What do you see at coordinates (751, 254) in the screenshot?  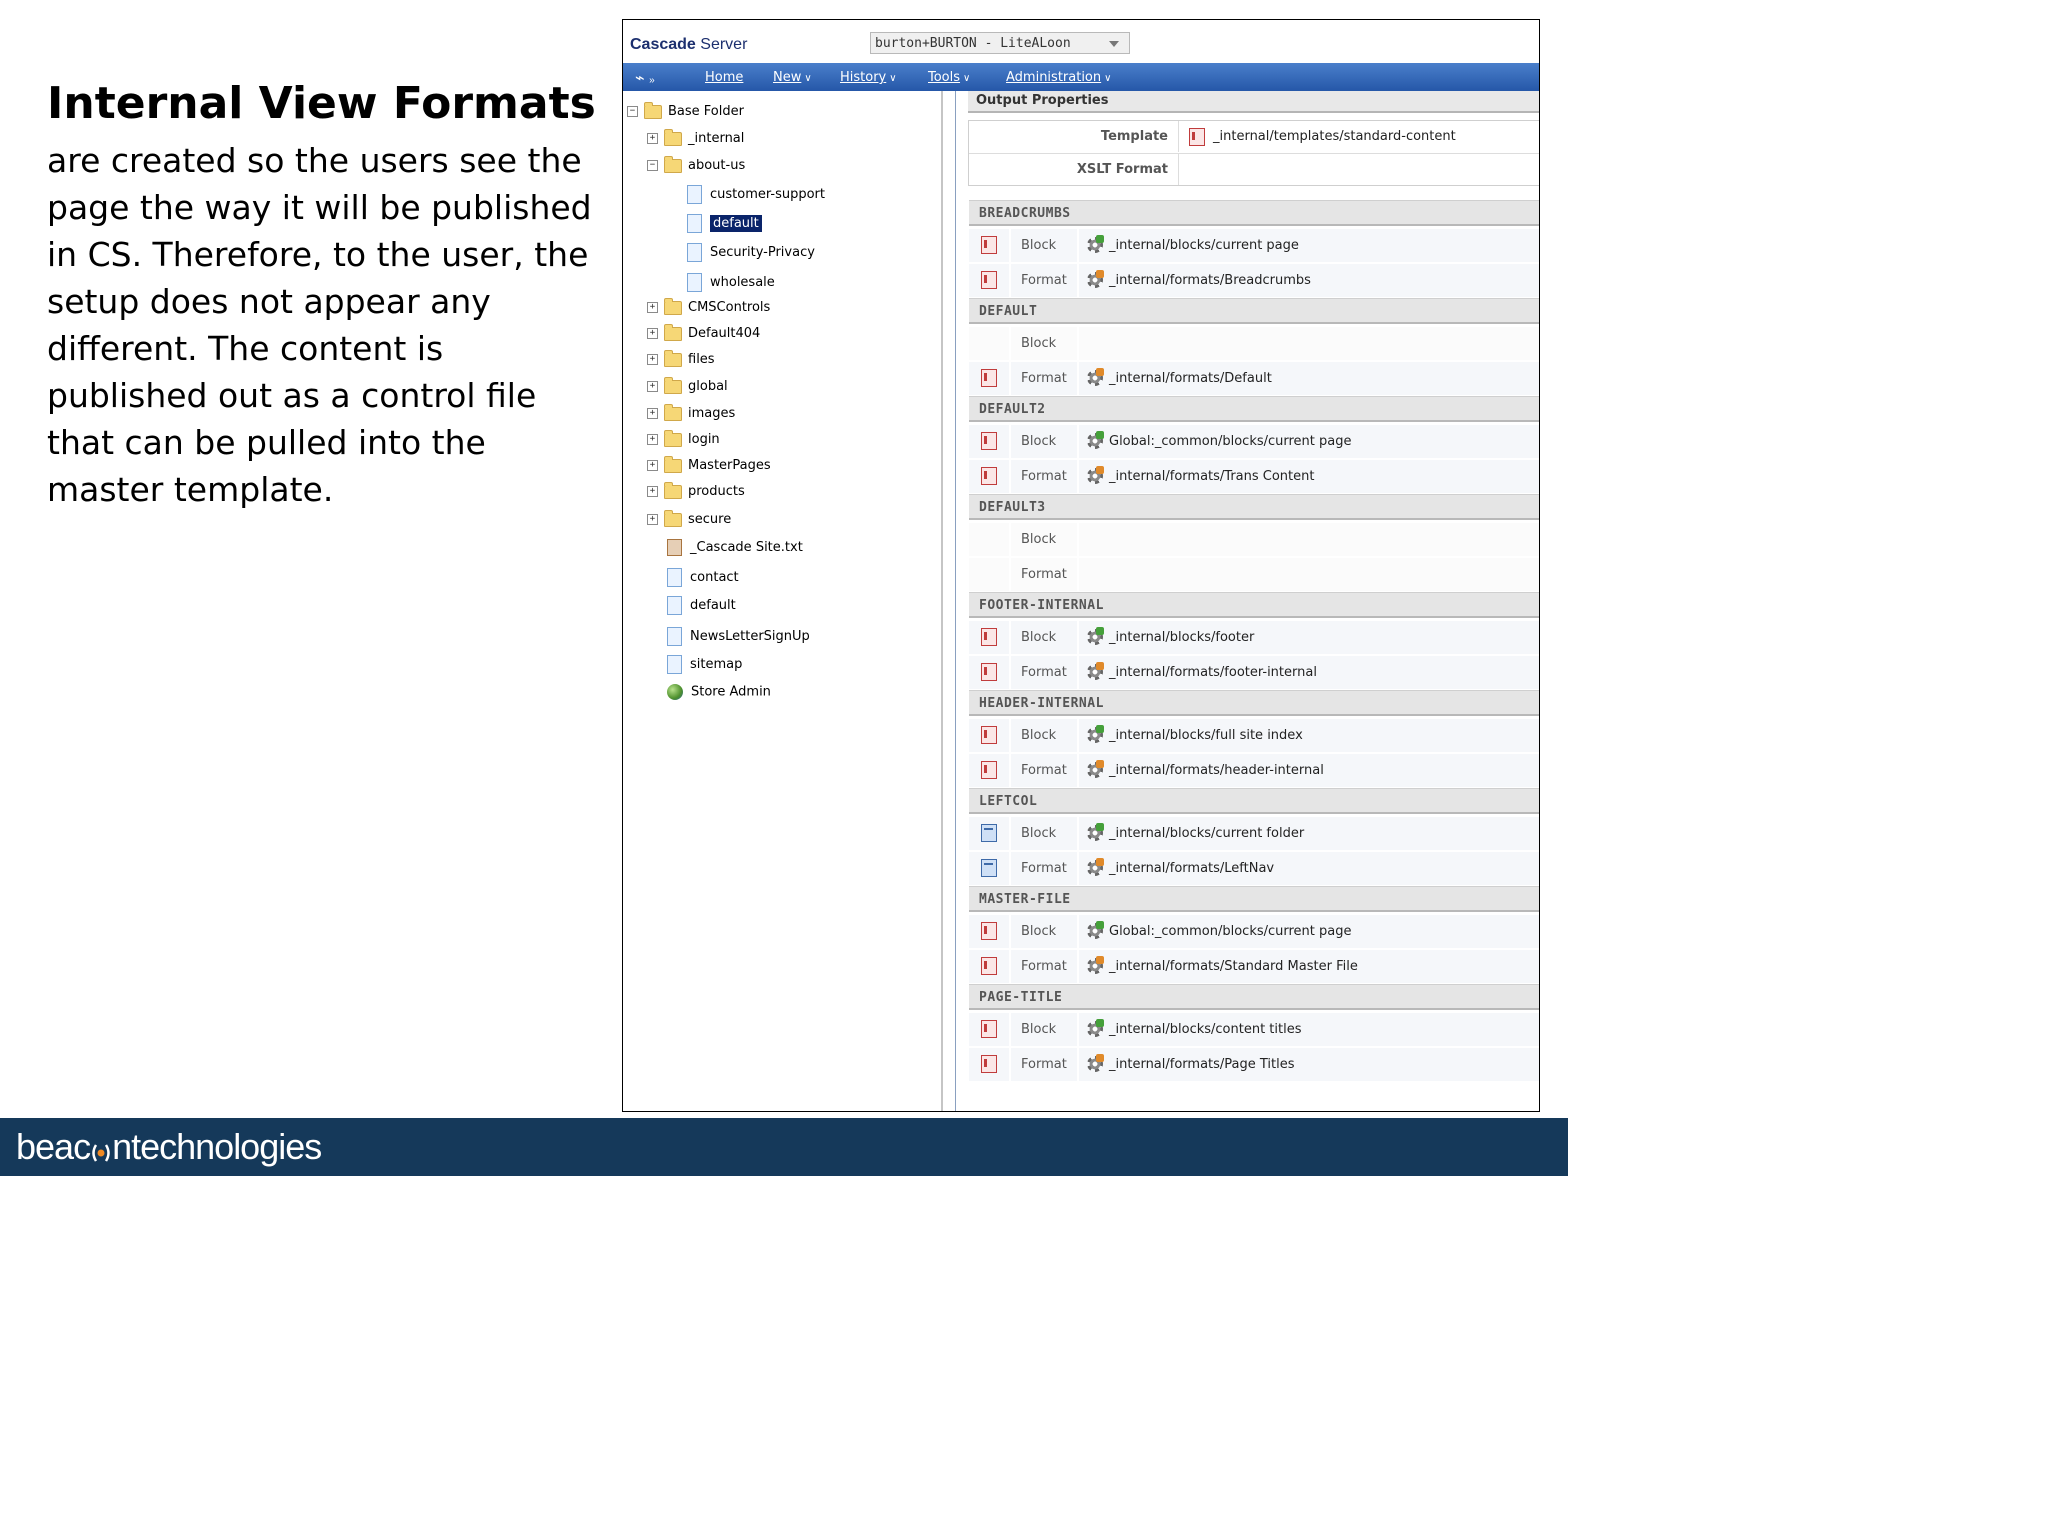 I see `tree-item: Security-Privacy` at bounding box center [751, 254].